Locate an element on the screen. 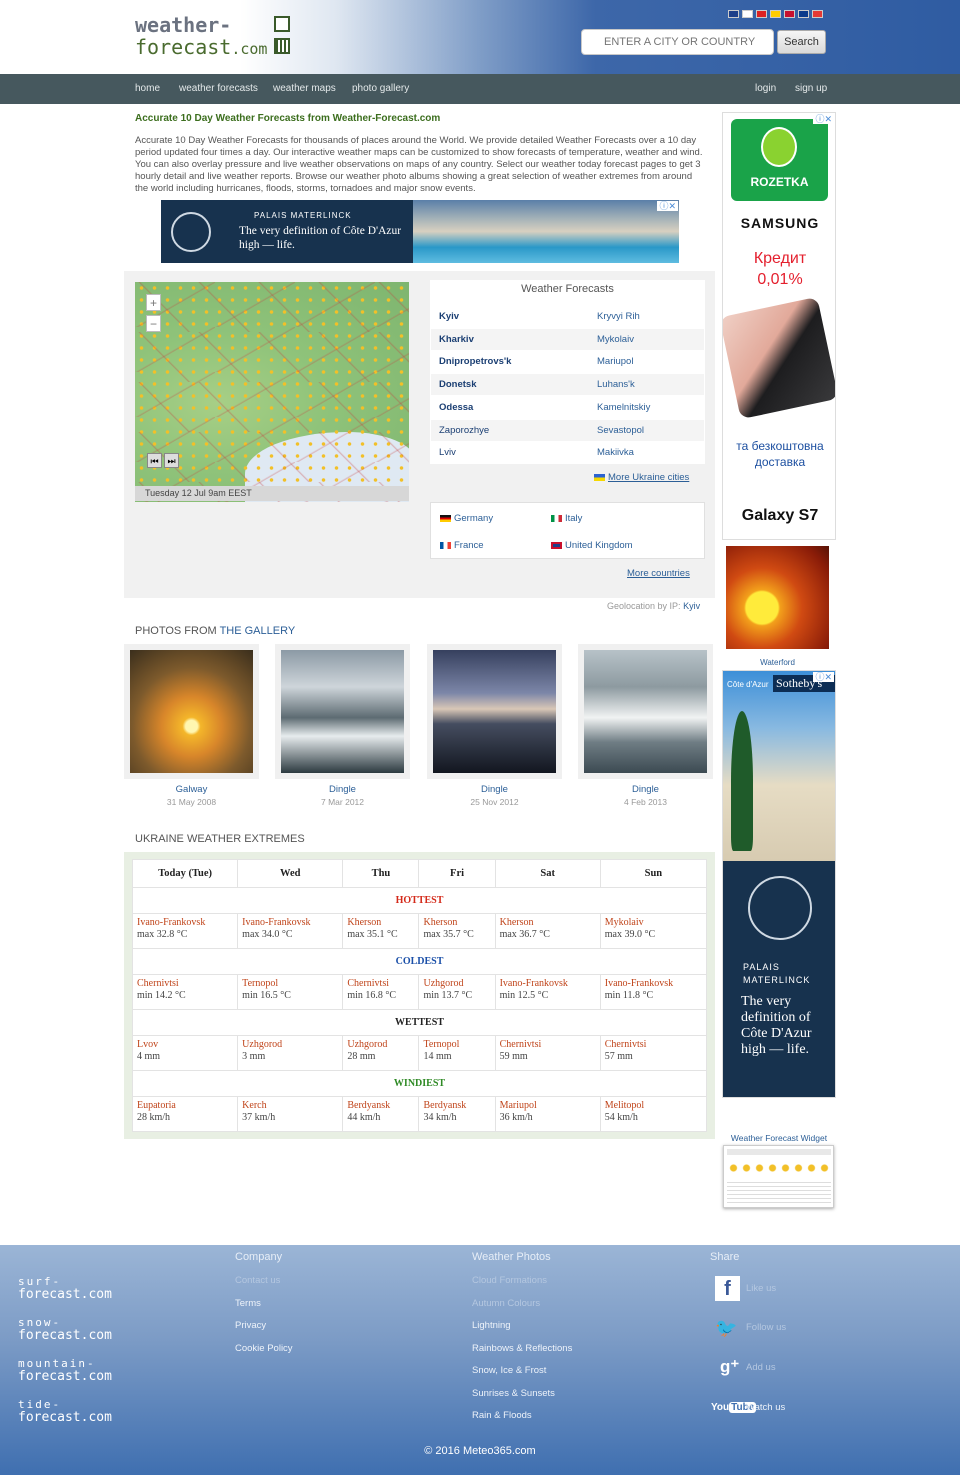 This screenshot has width=960, height=1475. nav-photo-gallery: photo gallery is located at coordinates (380, 88).